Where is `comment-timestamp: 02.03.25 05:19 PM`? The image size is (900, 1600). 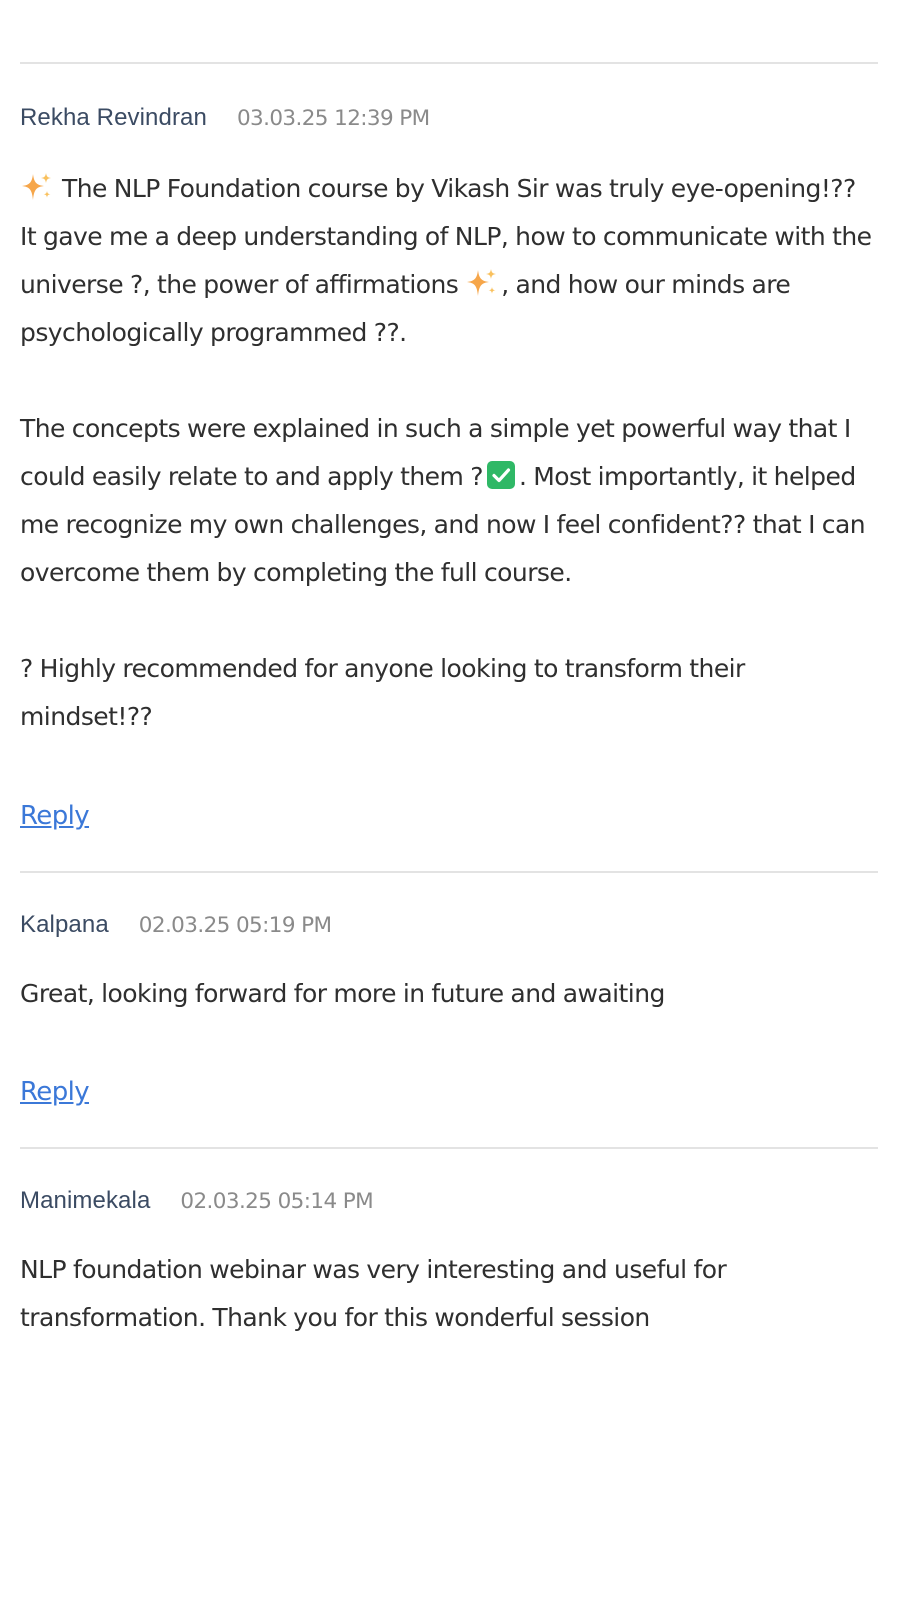
comment-timestamp: 02.03.25 05:19 PM is located at coordinates (235, 925).